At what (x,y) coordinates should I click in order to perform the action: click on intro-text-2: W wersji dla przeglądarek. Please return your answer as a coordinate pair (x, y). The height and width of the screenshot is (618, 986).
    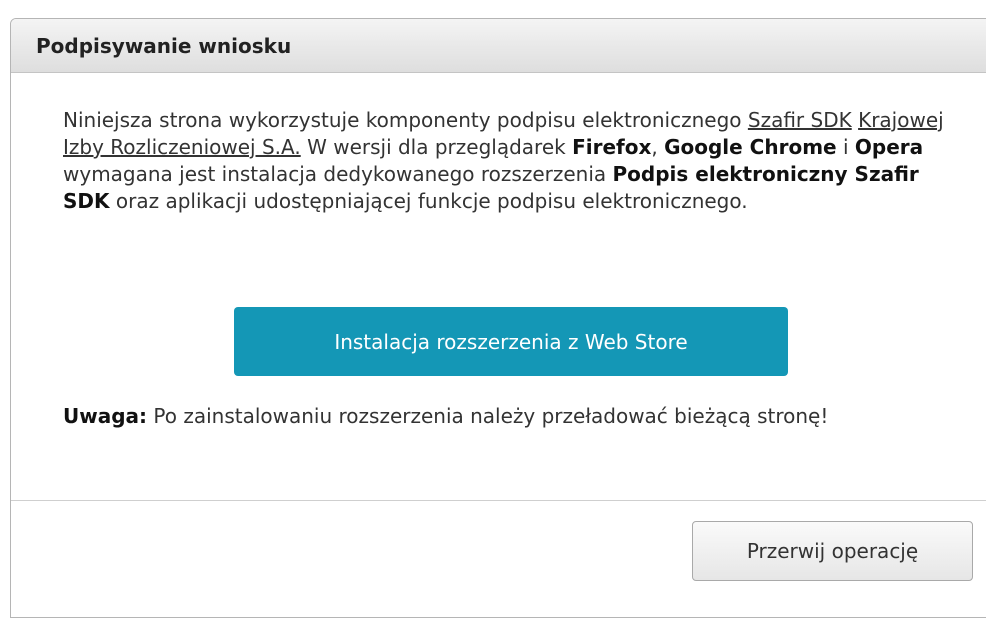
    Looking at the image, I should click on (436, 147).